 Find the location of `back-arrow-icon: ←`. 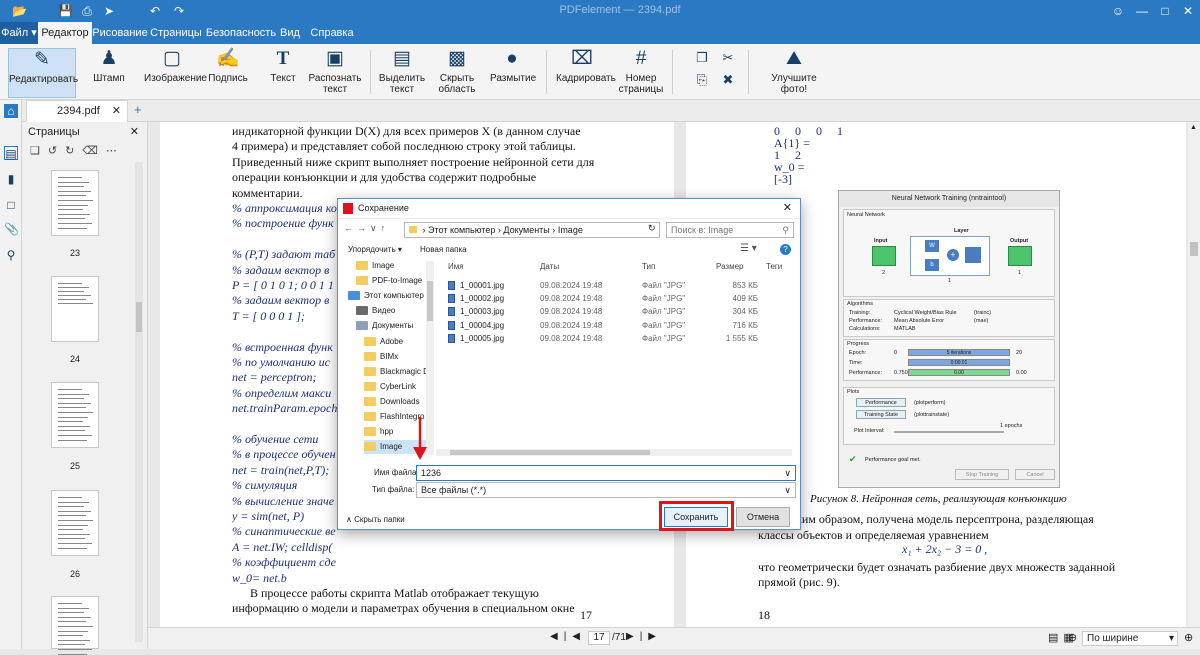

back-arrow-icon: ← is located at coordinates (350, 228).